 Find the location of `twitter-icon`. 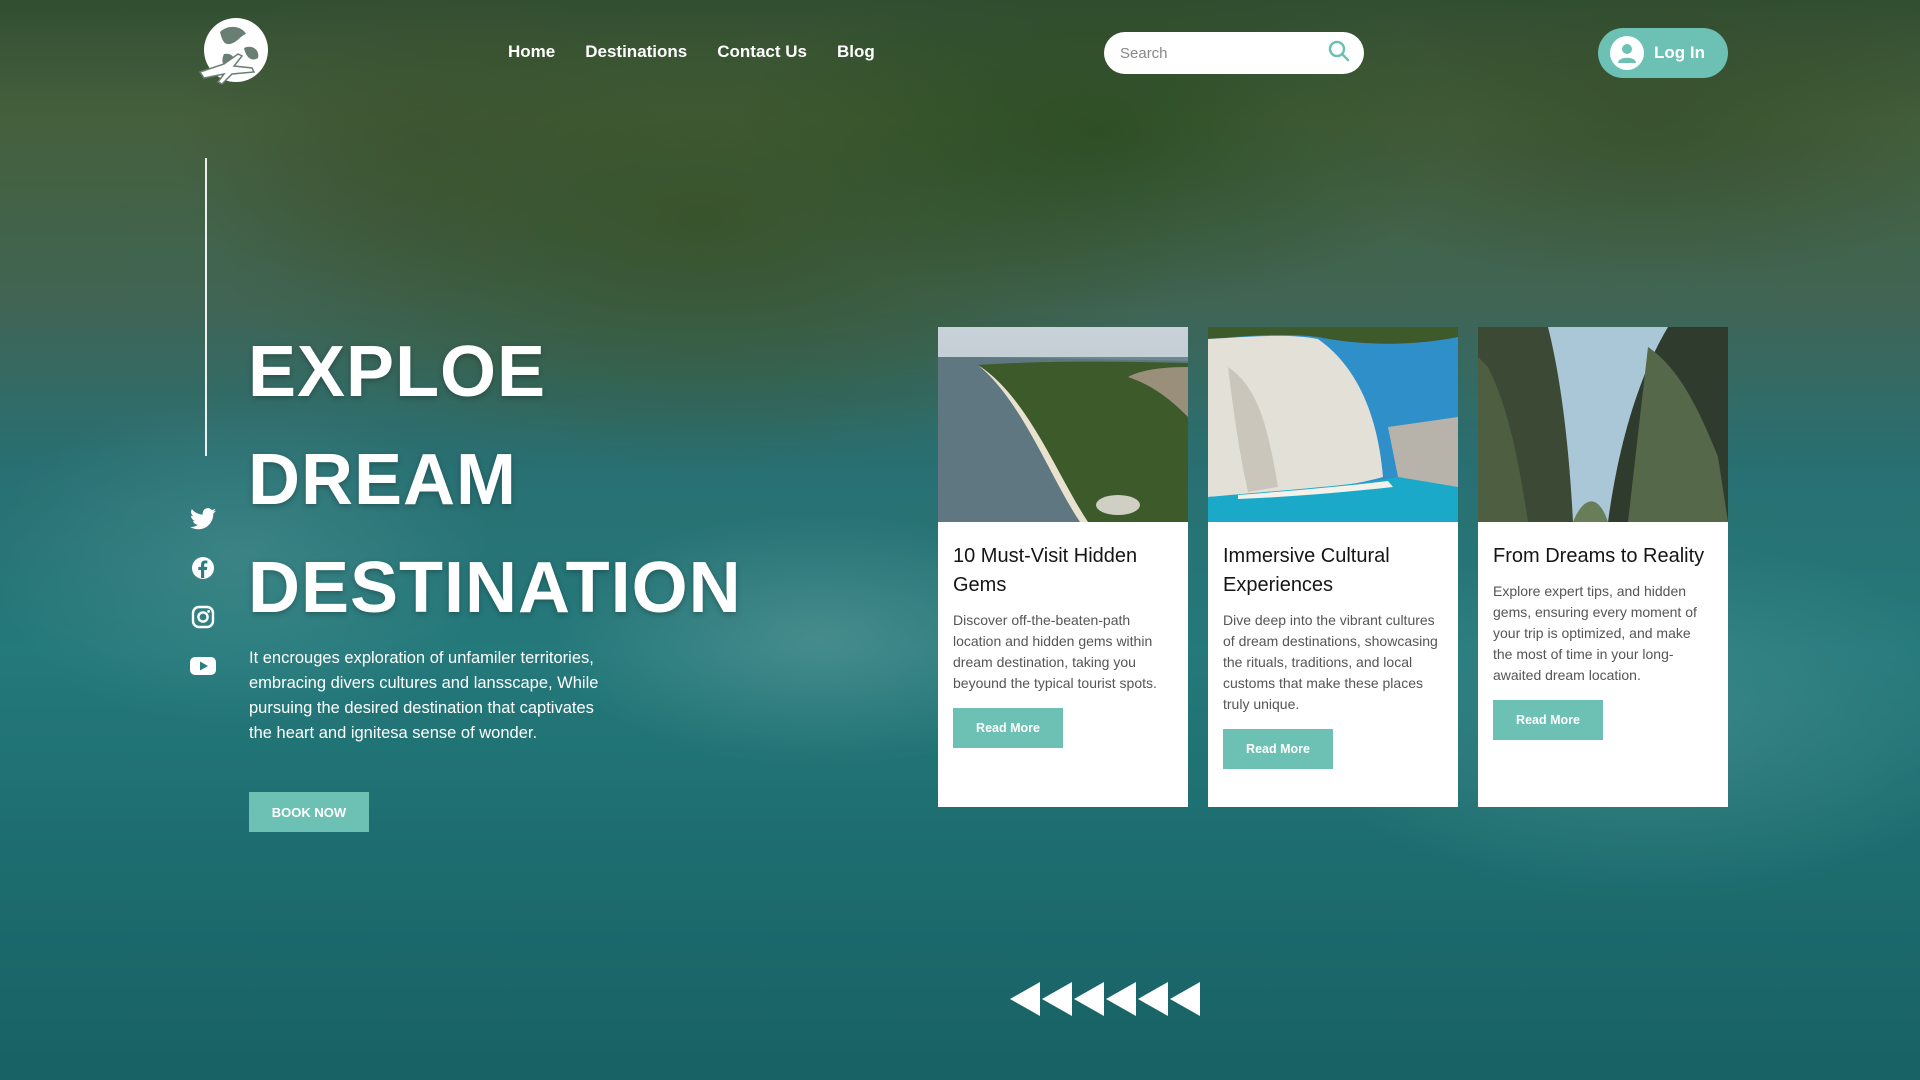

twitter-icon is located at coordinates (203, 519).